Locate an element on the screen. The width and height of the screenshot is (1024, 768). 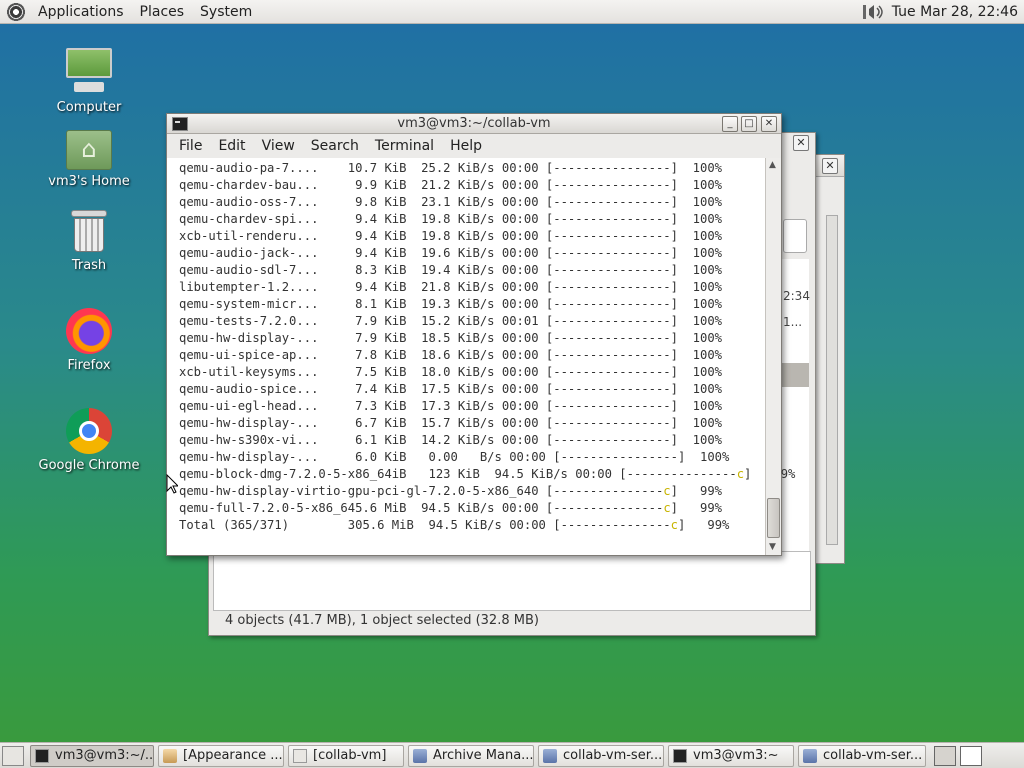
menu-view: View is located at coordinates (278, 146).